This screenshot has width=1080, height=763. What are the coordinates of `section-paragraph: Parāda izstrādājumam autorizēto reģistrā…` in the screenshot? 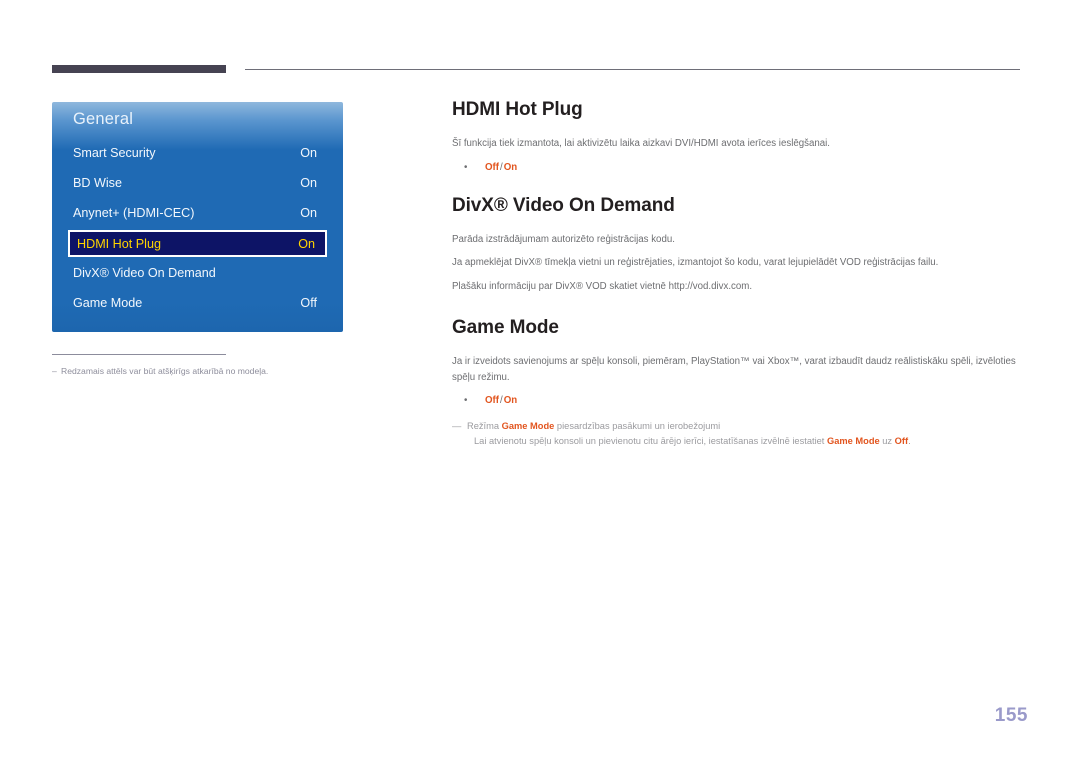 It's located at (563, 239).